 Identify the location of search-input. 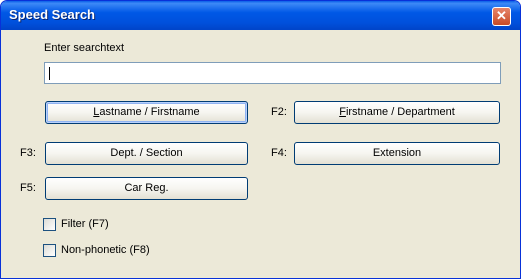
(272, 73).